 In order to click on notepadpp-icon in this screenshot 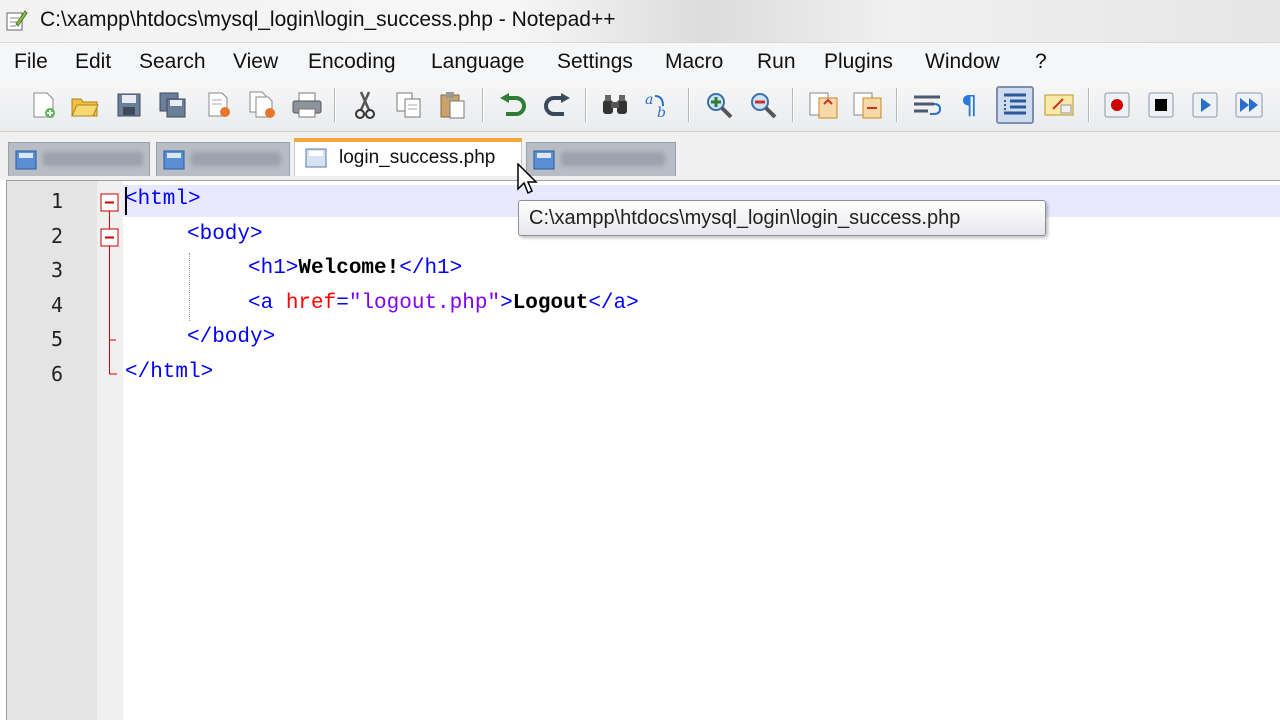, I will do `click(17, 20)`.